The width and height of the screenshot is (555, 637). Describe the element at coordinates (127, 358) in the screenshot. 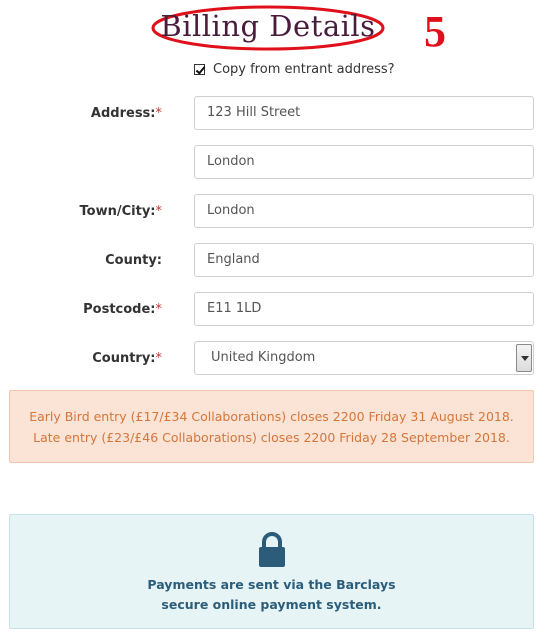

I see `country-label: Country:*` at that location.